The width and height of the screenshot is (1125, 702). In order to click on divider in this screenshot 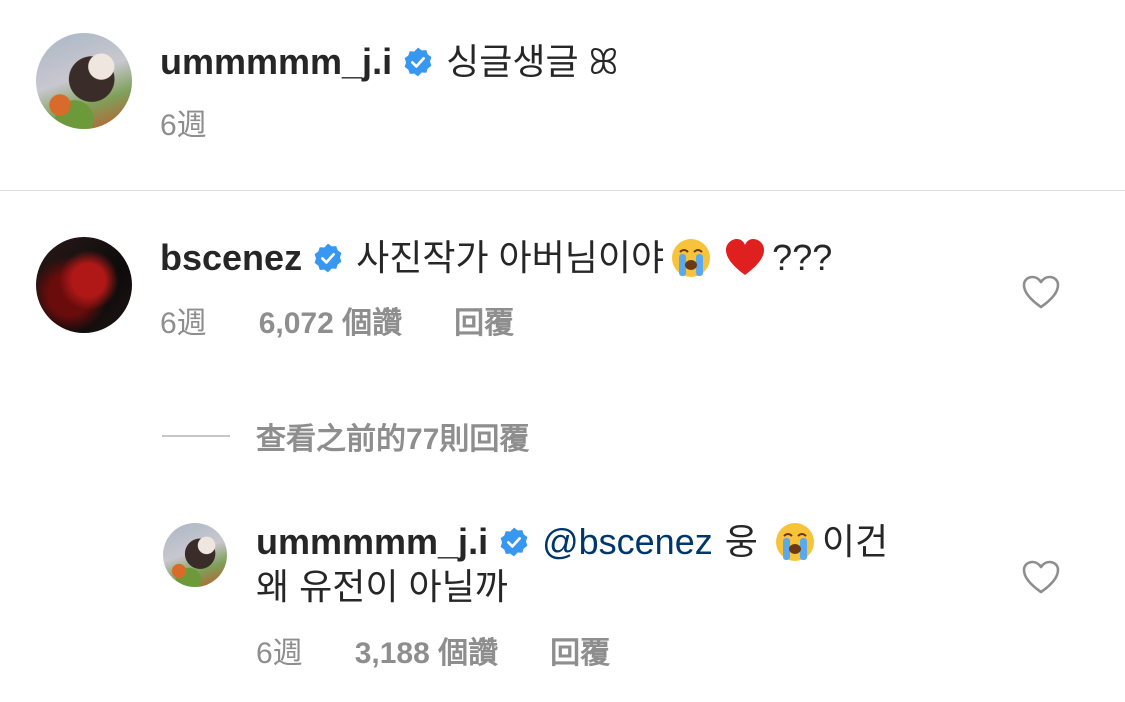, I will do `click(562, 190)`.